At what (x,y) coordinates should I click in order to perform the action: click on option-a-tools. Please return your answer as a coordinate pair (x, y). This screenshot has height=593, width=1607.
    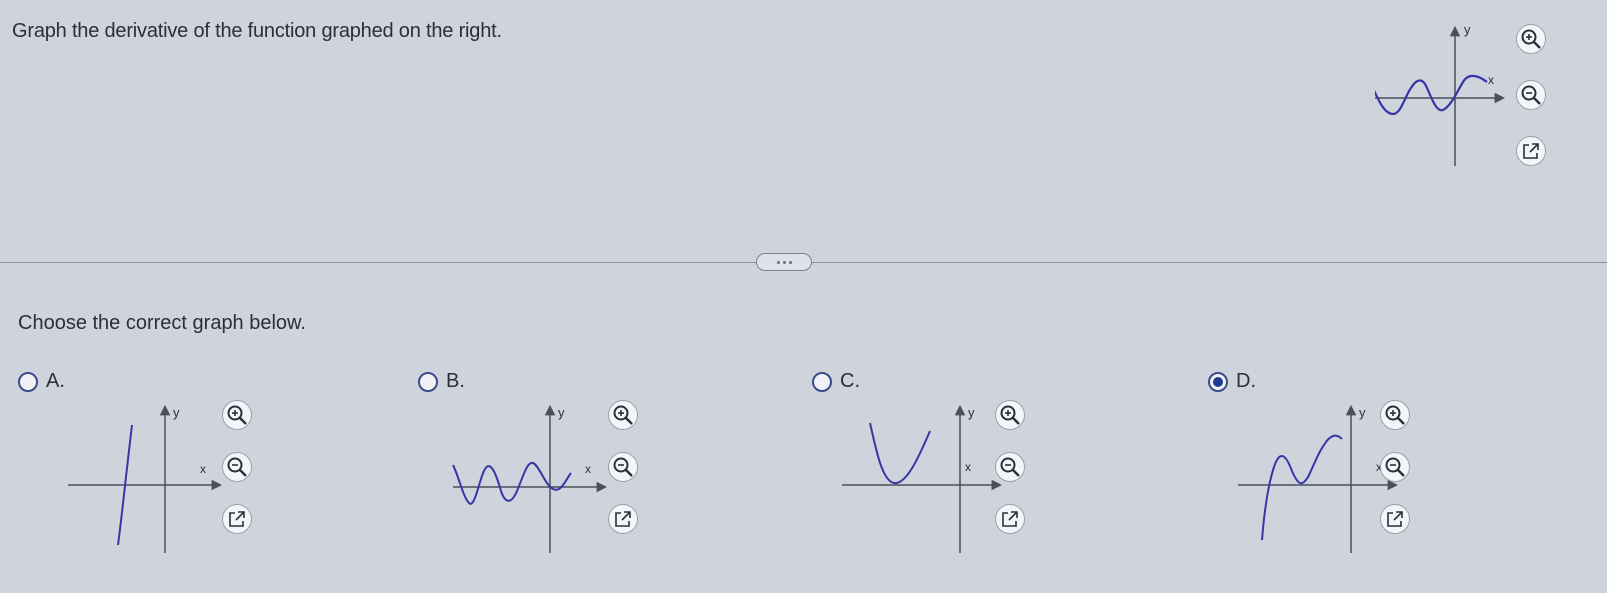
    Looking at the image, I should click on (237, 467).